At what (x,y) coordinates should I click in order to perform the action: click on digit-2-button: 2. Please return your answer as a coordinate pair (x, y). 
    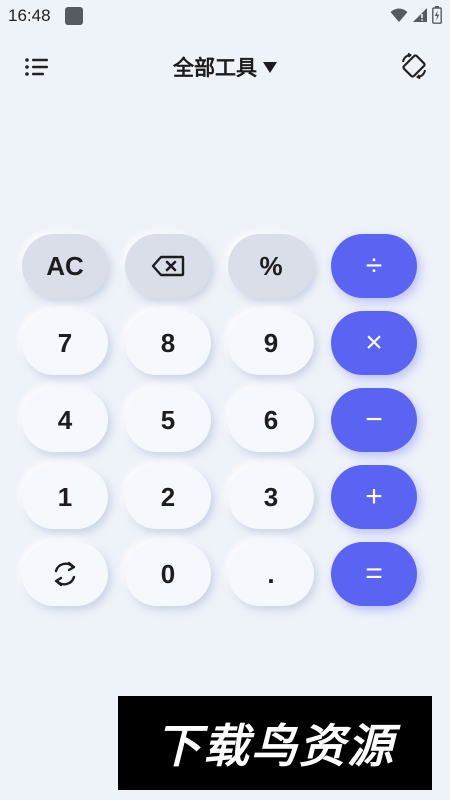
    Looking at the image, I should click on (168, 497).